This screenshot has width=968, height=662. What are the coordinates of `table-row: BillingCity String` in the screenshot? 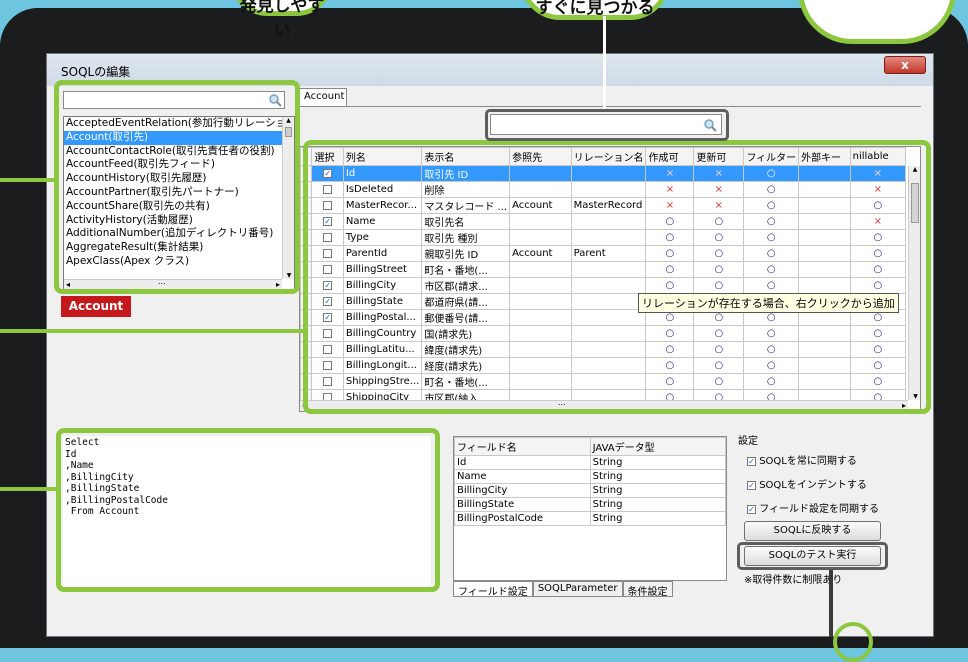 It's located at (590, 490).